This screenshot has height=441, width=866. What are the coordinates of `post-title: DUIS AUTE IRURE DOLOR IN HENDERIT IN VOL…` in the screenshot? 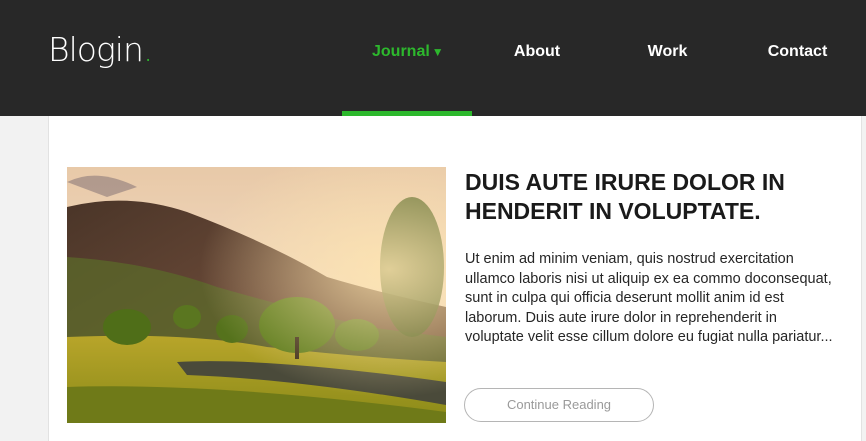 It's located at (655, 197).